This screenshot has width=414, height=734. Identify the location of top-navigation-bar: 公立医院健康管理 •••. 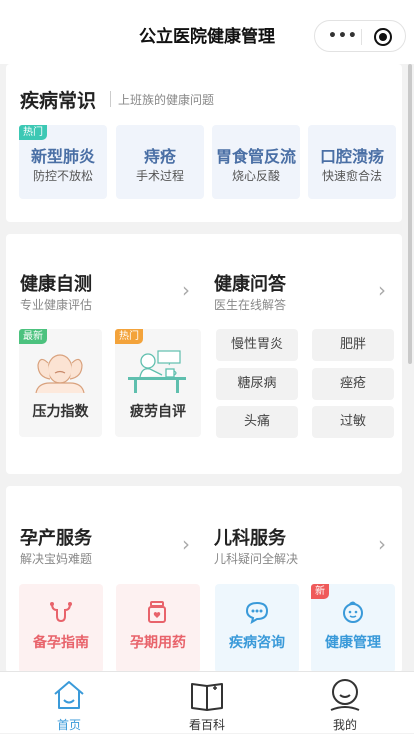
(207, 32).